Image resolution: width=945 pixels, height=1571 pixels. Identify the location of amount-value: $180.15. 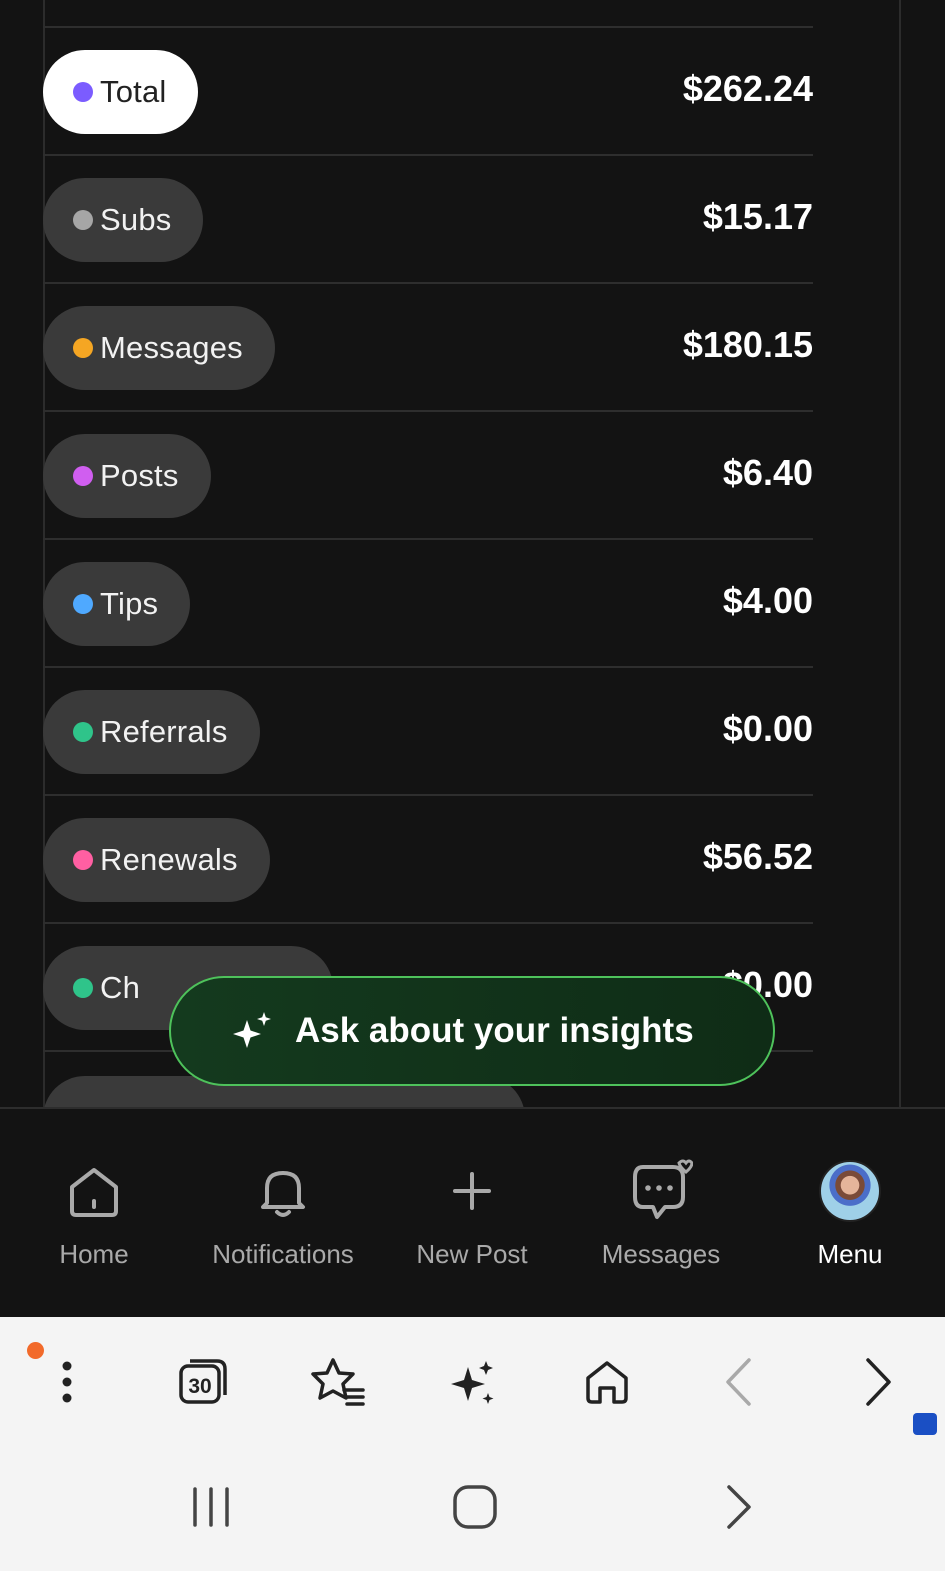
(747, 344).